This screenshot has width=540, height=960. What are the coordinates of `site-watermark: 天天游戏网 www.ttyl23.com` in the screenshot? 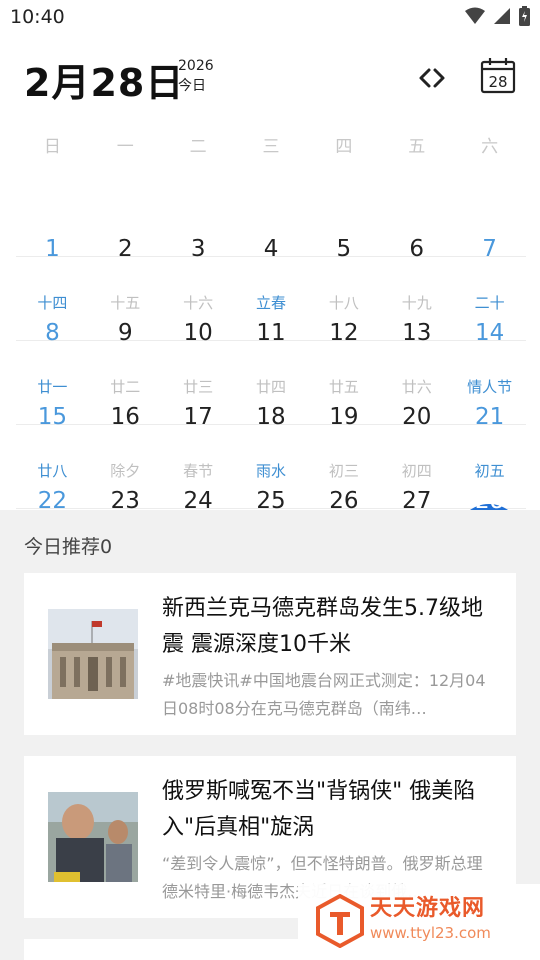 It's located at (419, 922).